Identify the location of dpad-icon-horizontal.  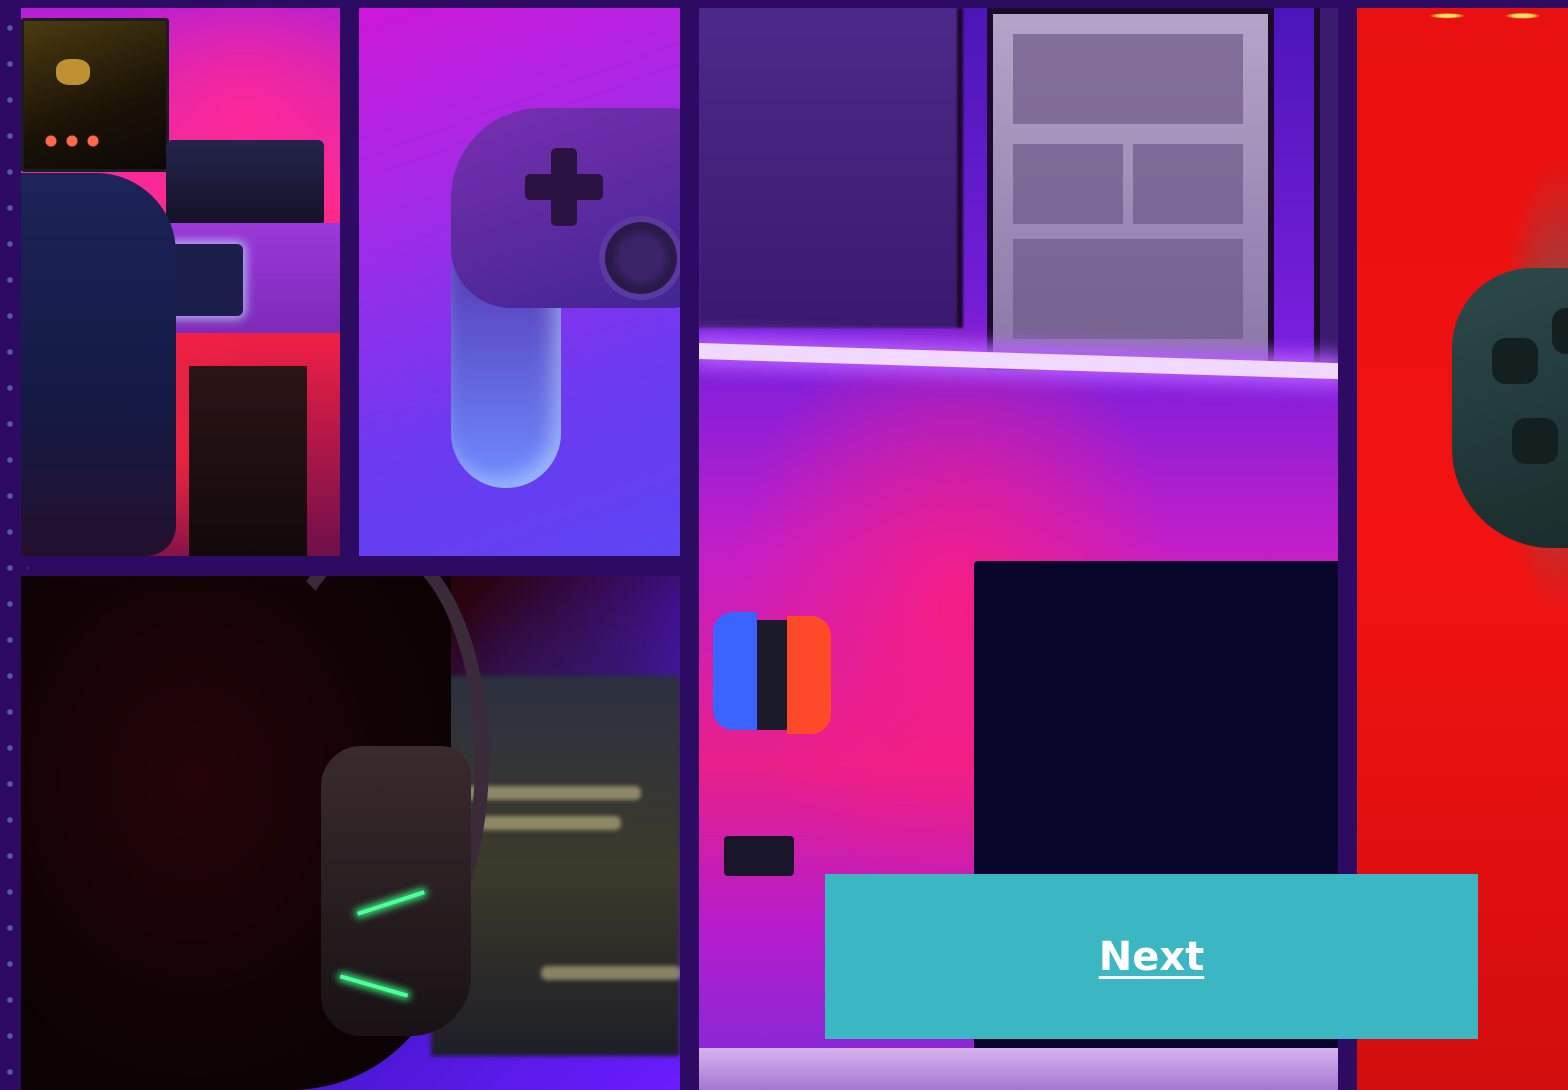
(564, 187).